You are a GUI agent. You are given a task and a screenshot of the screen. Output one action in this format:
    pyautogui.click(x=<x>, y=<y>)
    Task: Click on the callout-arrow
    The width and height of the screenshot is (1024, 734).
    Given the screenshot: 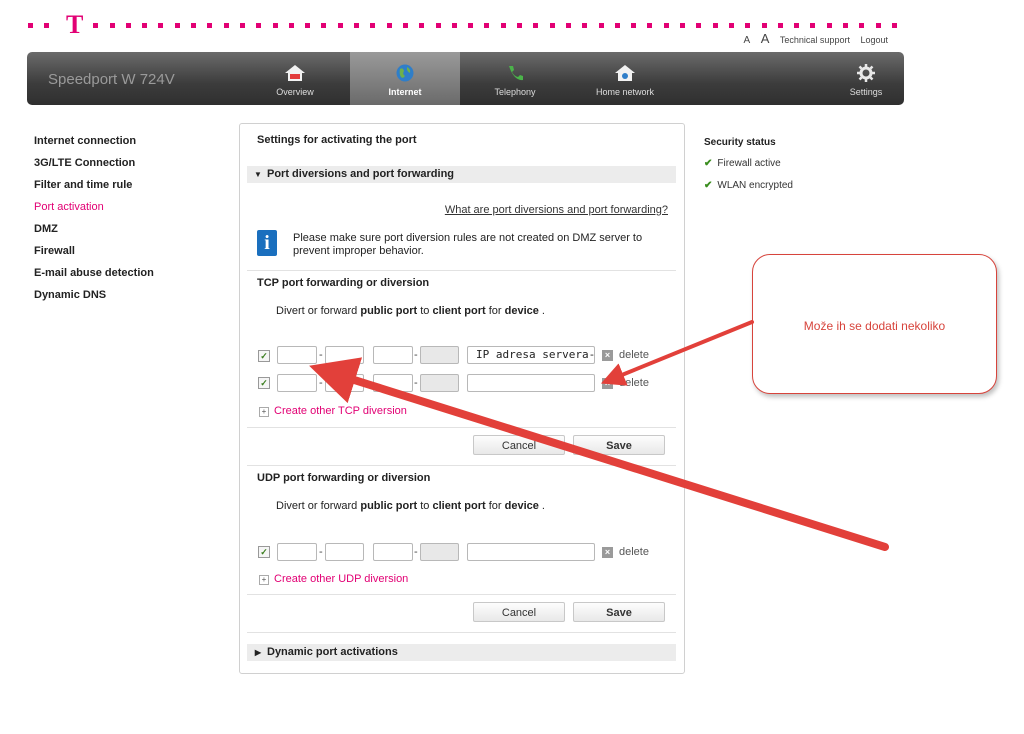 What is the action you would take?
    pyautogui.click(x=677, y=353)
    